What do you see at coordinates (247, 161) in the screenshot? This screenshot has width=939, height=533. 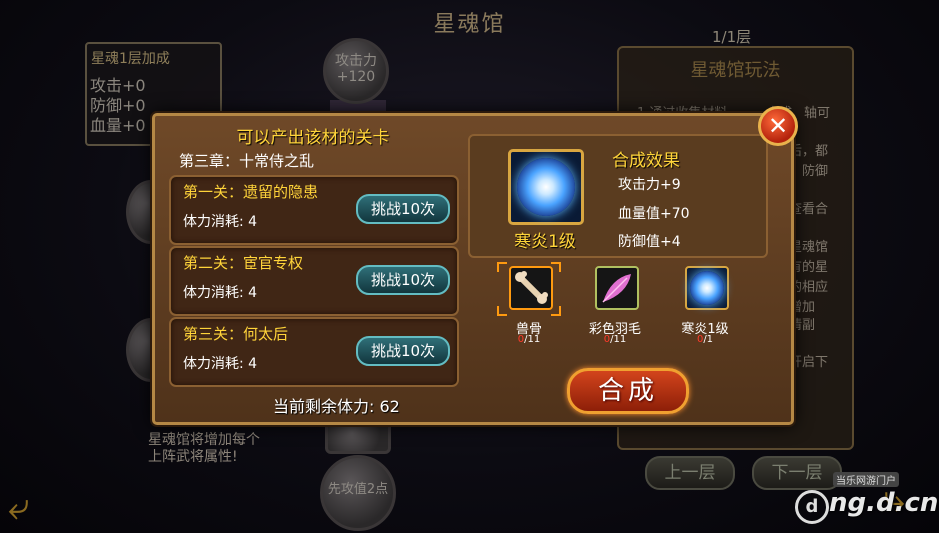 I see `chapter-label: 第三章：十常侍之乱` at bounding box center [247, 161].